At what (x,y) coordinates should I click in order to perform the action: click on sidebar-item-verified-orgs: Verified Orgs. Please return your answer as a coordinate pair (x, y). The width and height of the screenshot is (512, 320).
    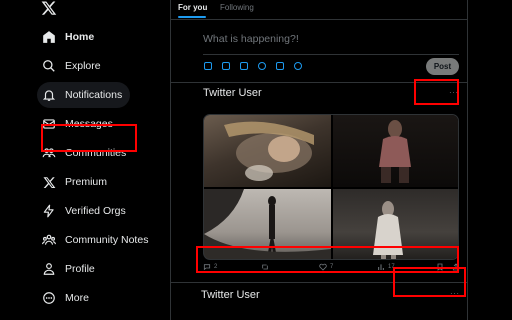
    Looking at the image, I should click on (85, 211).